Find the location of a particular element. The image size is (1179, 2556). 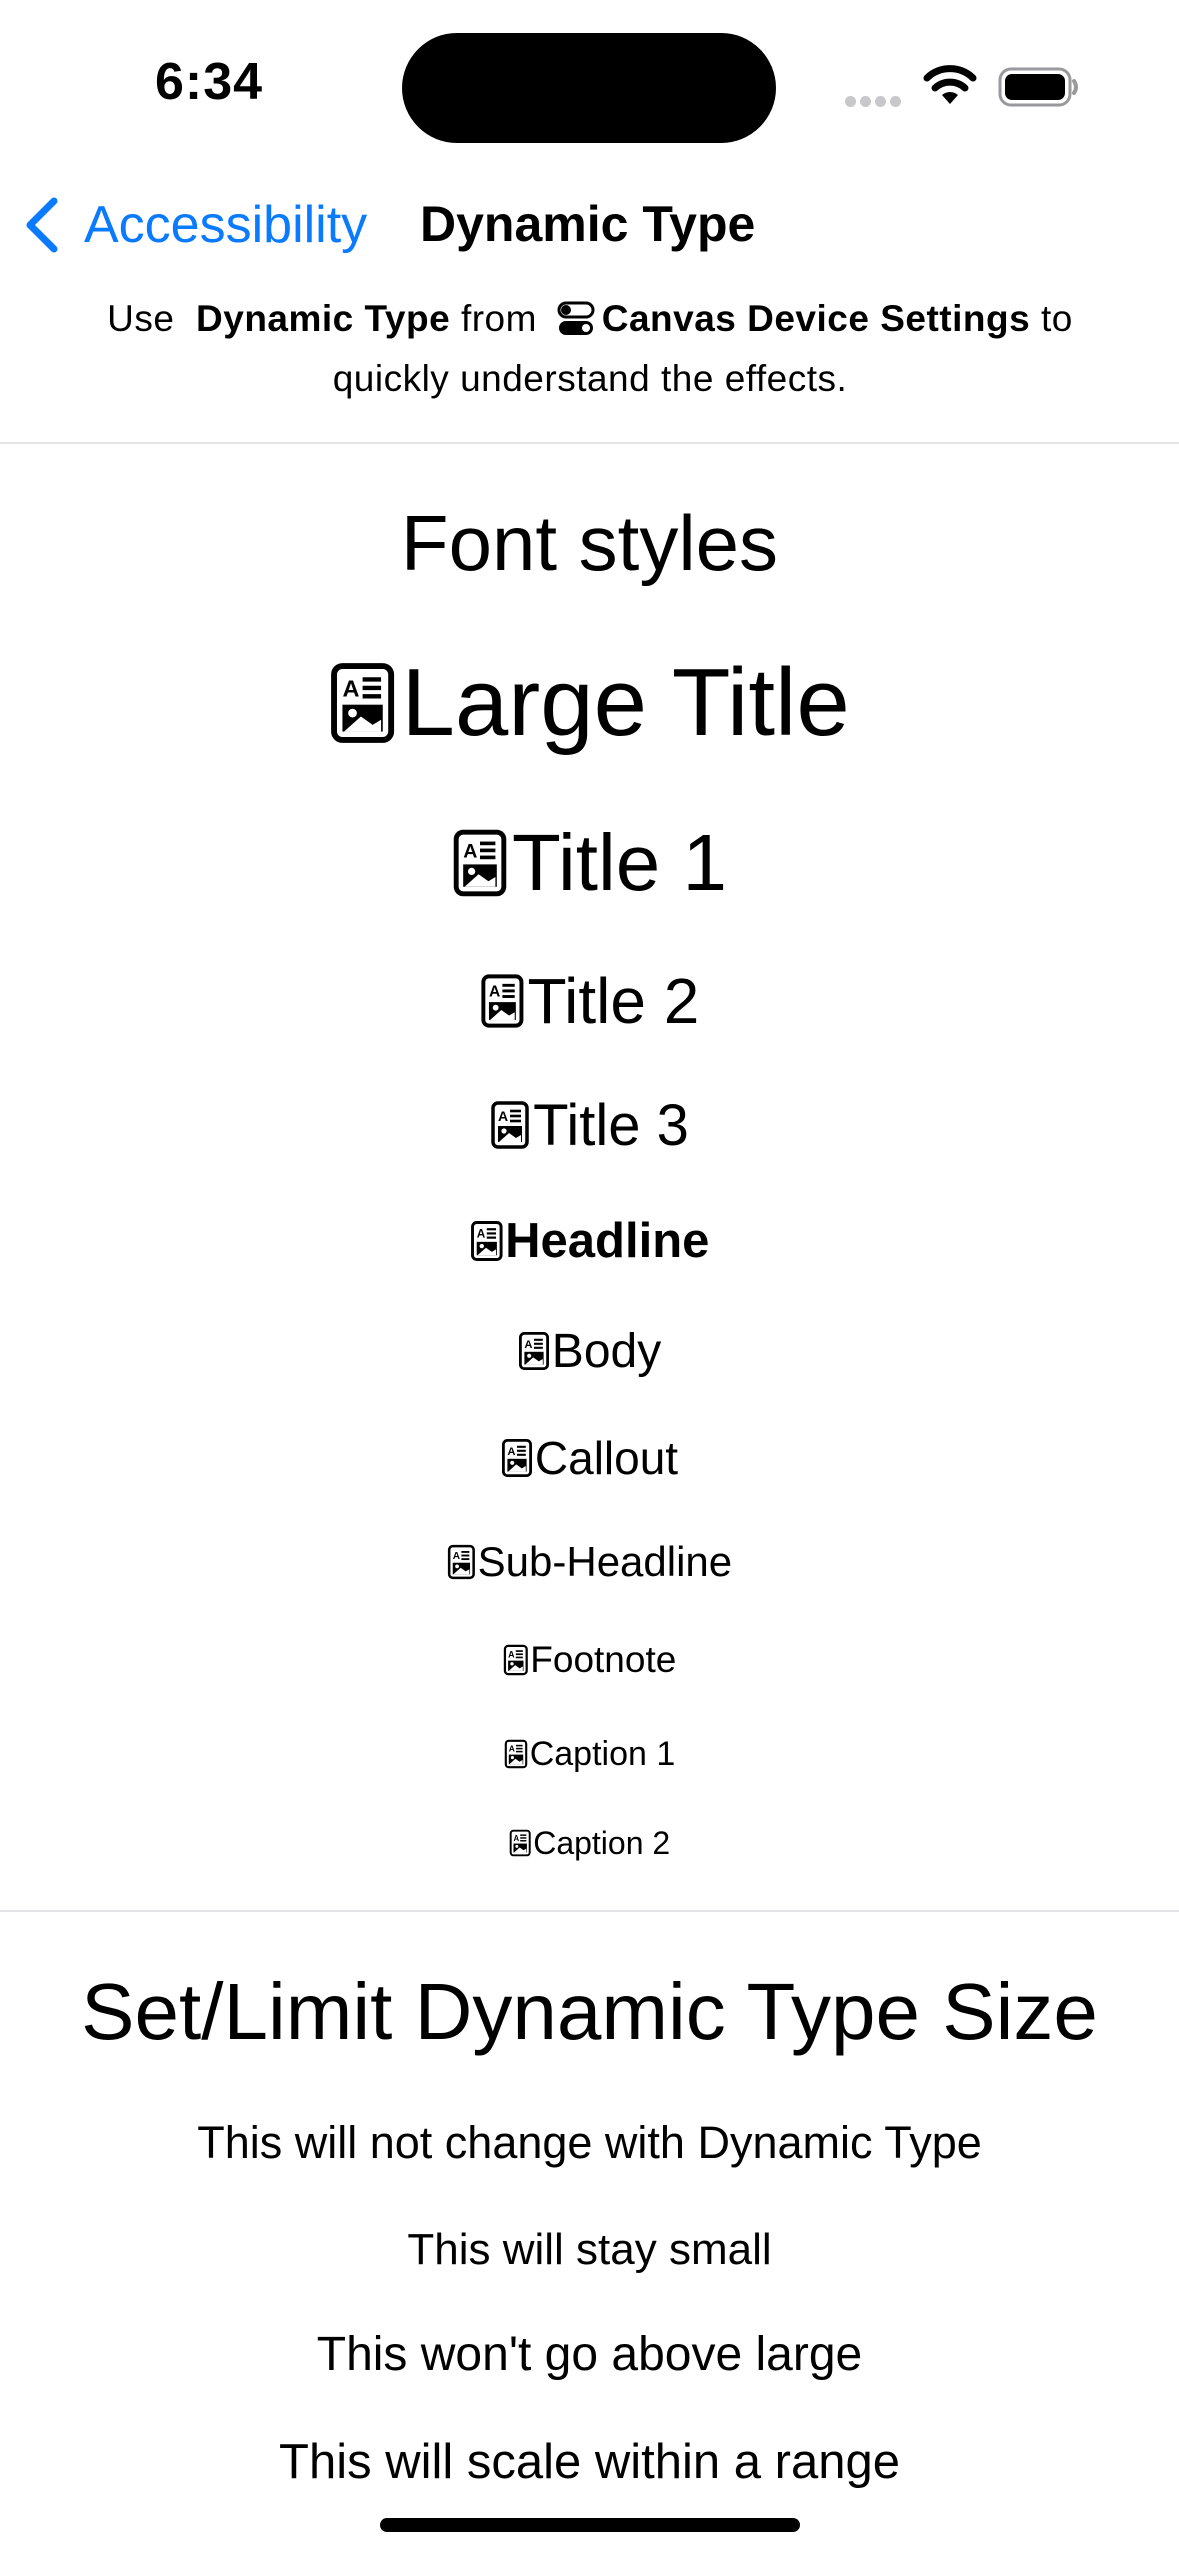

font-style-label: Body is located at coordinates (606, 1351).